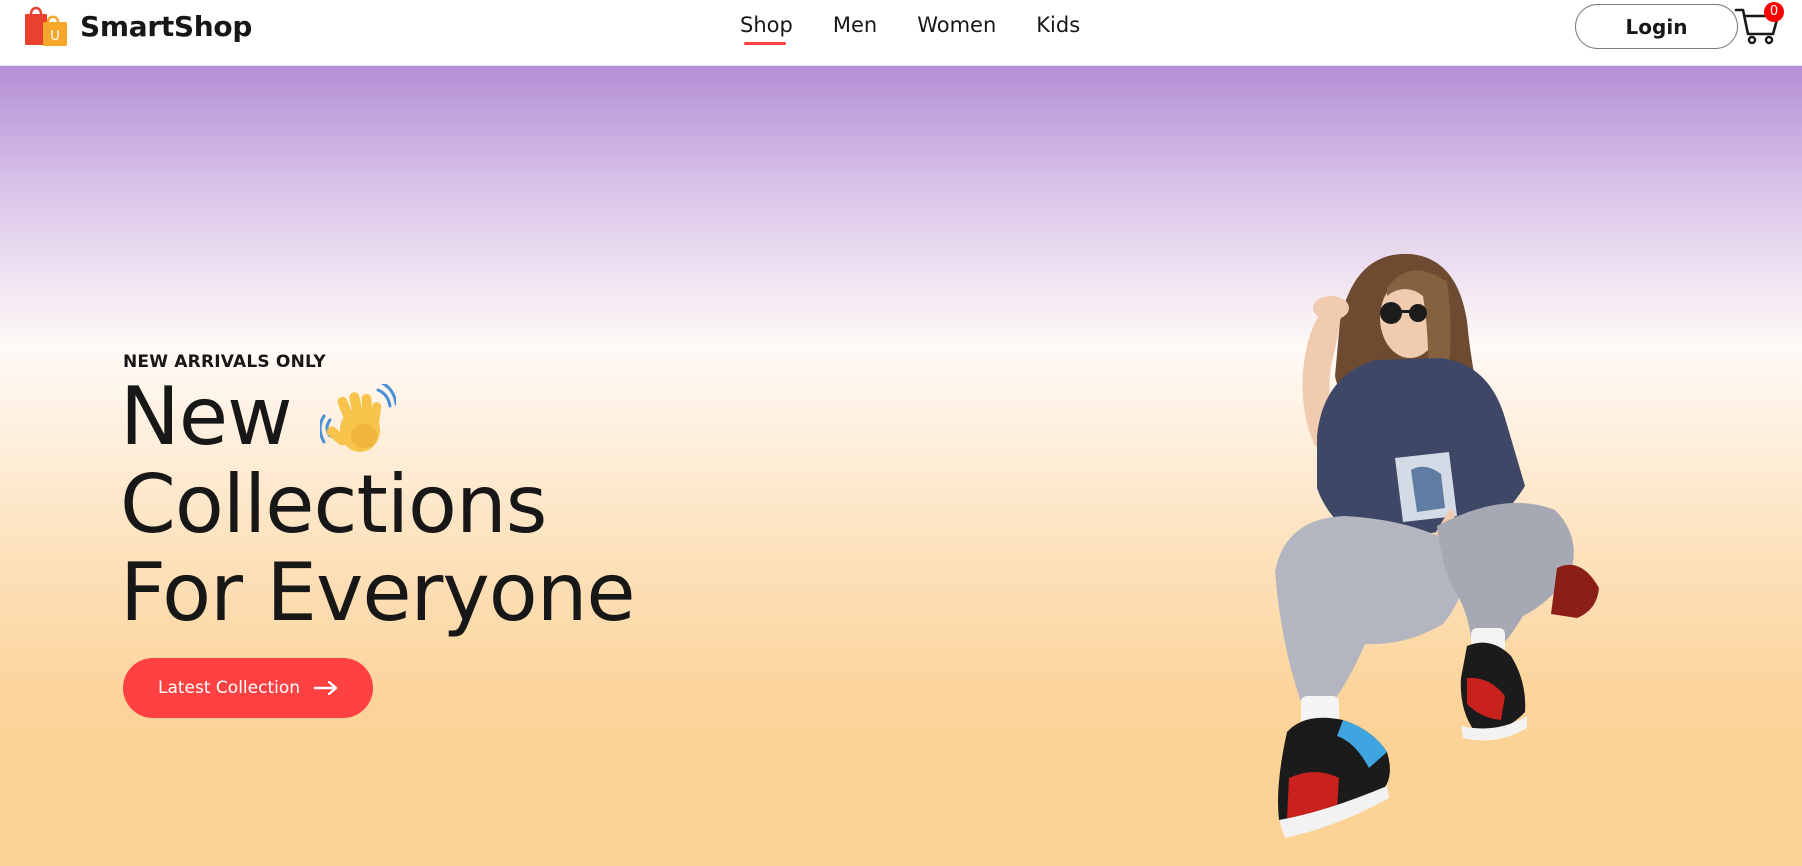  I want to click on waving-hand-icon, so click(358, 418).